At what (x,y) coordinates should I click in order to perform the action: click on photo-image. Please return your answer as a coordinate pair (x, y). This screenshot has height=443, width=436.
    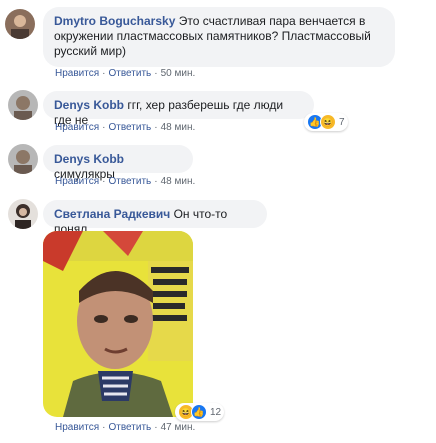
    Looking at the image, I should click on (118, 324).